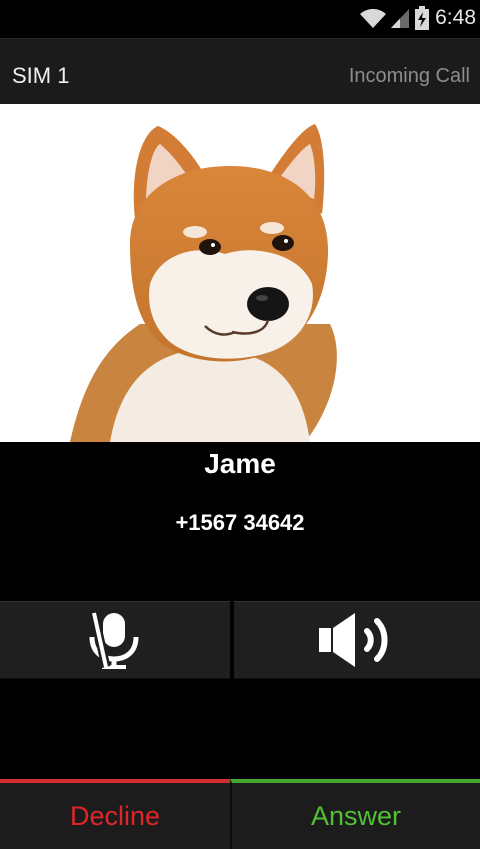 The image size is (480, 849). I want to click on mic-muted-icon, so click(114, 640).